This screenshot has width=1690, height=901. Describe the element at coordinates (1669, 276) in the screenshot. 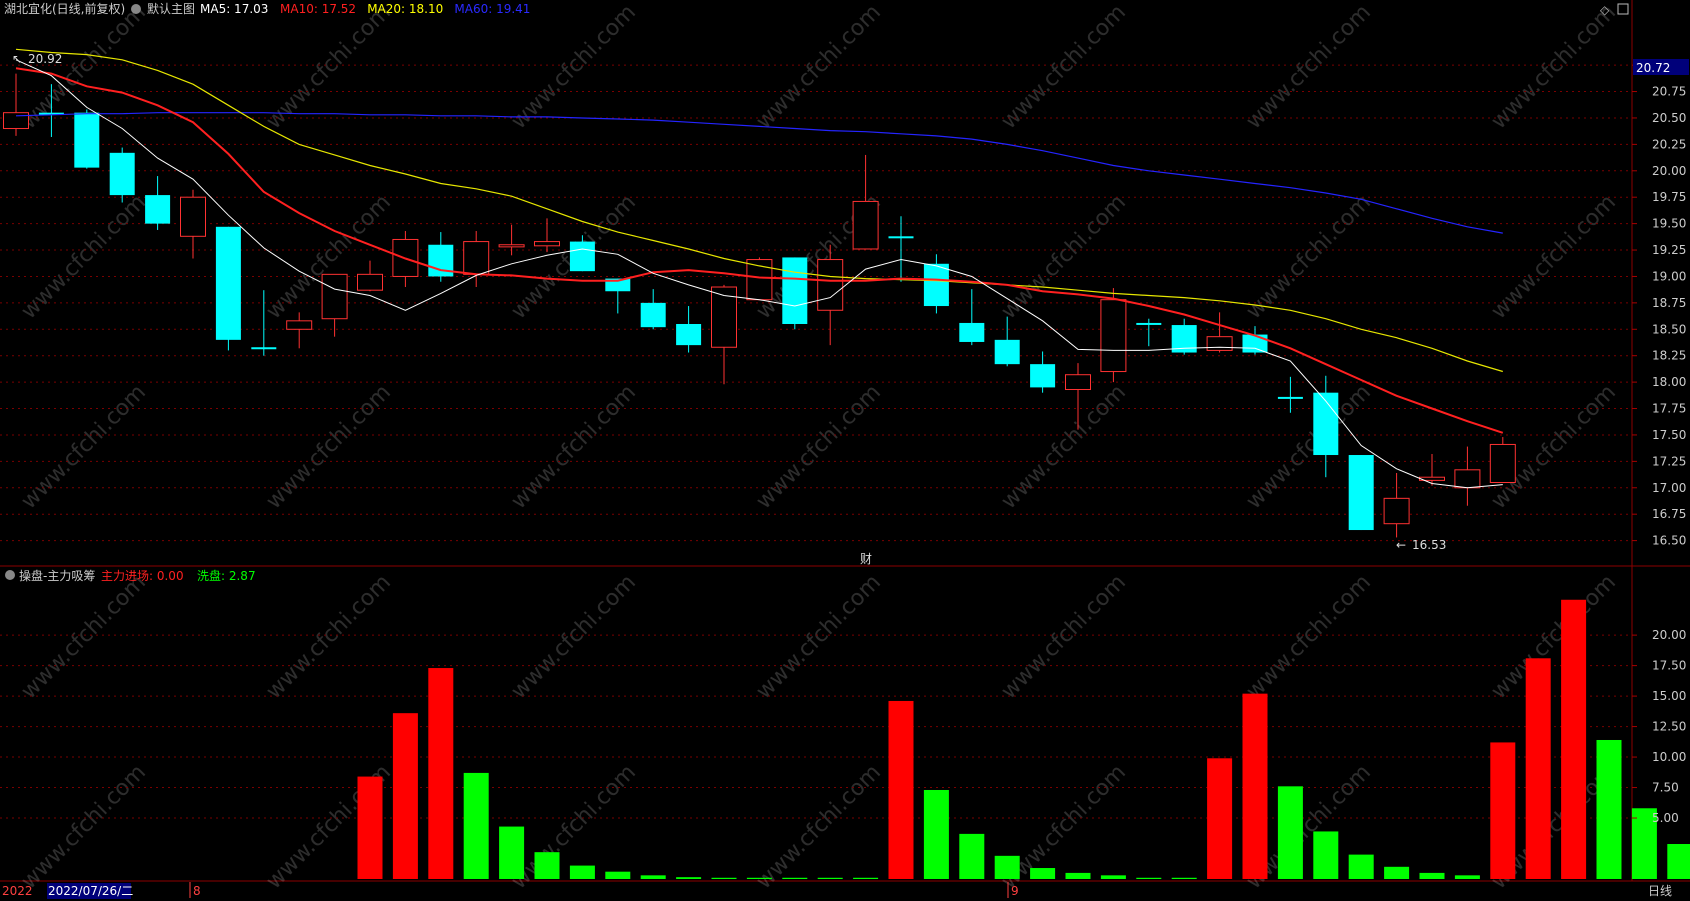

I see `price-tick-label: 19.00` at that location.